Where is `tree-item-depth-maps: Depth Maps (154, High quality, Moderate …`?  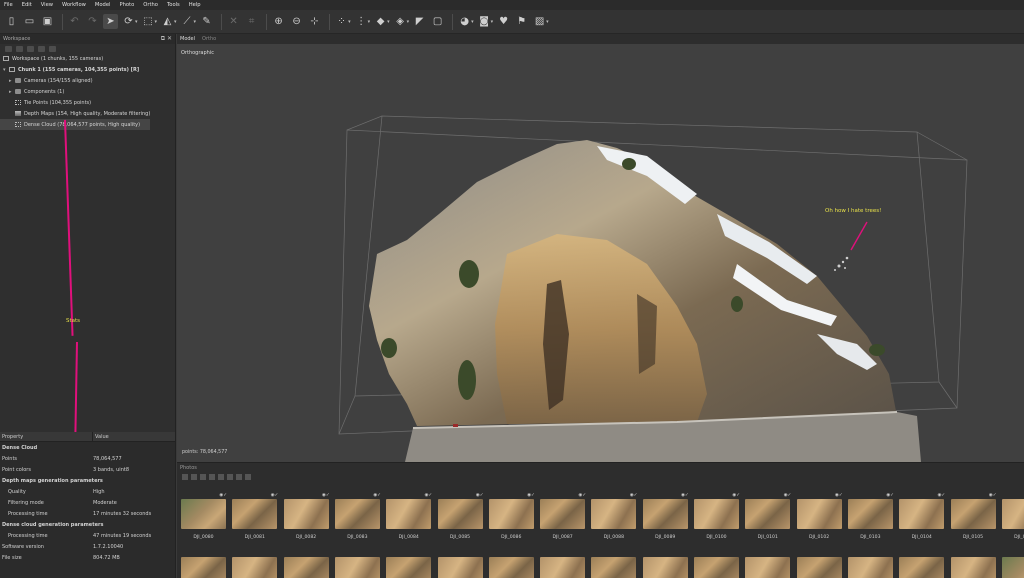
tree-item-depth-maps: Depth Maps (154, High quality, Moderate … is located at coordinates (87, 113).